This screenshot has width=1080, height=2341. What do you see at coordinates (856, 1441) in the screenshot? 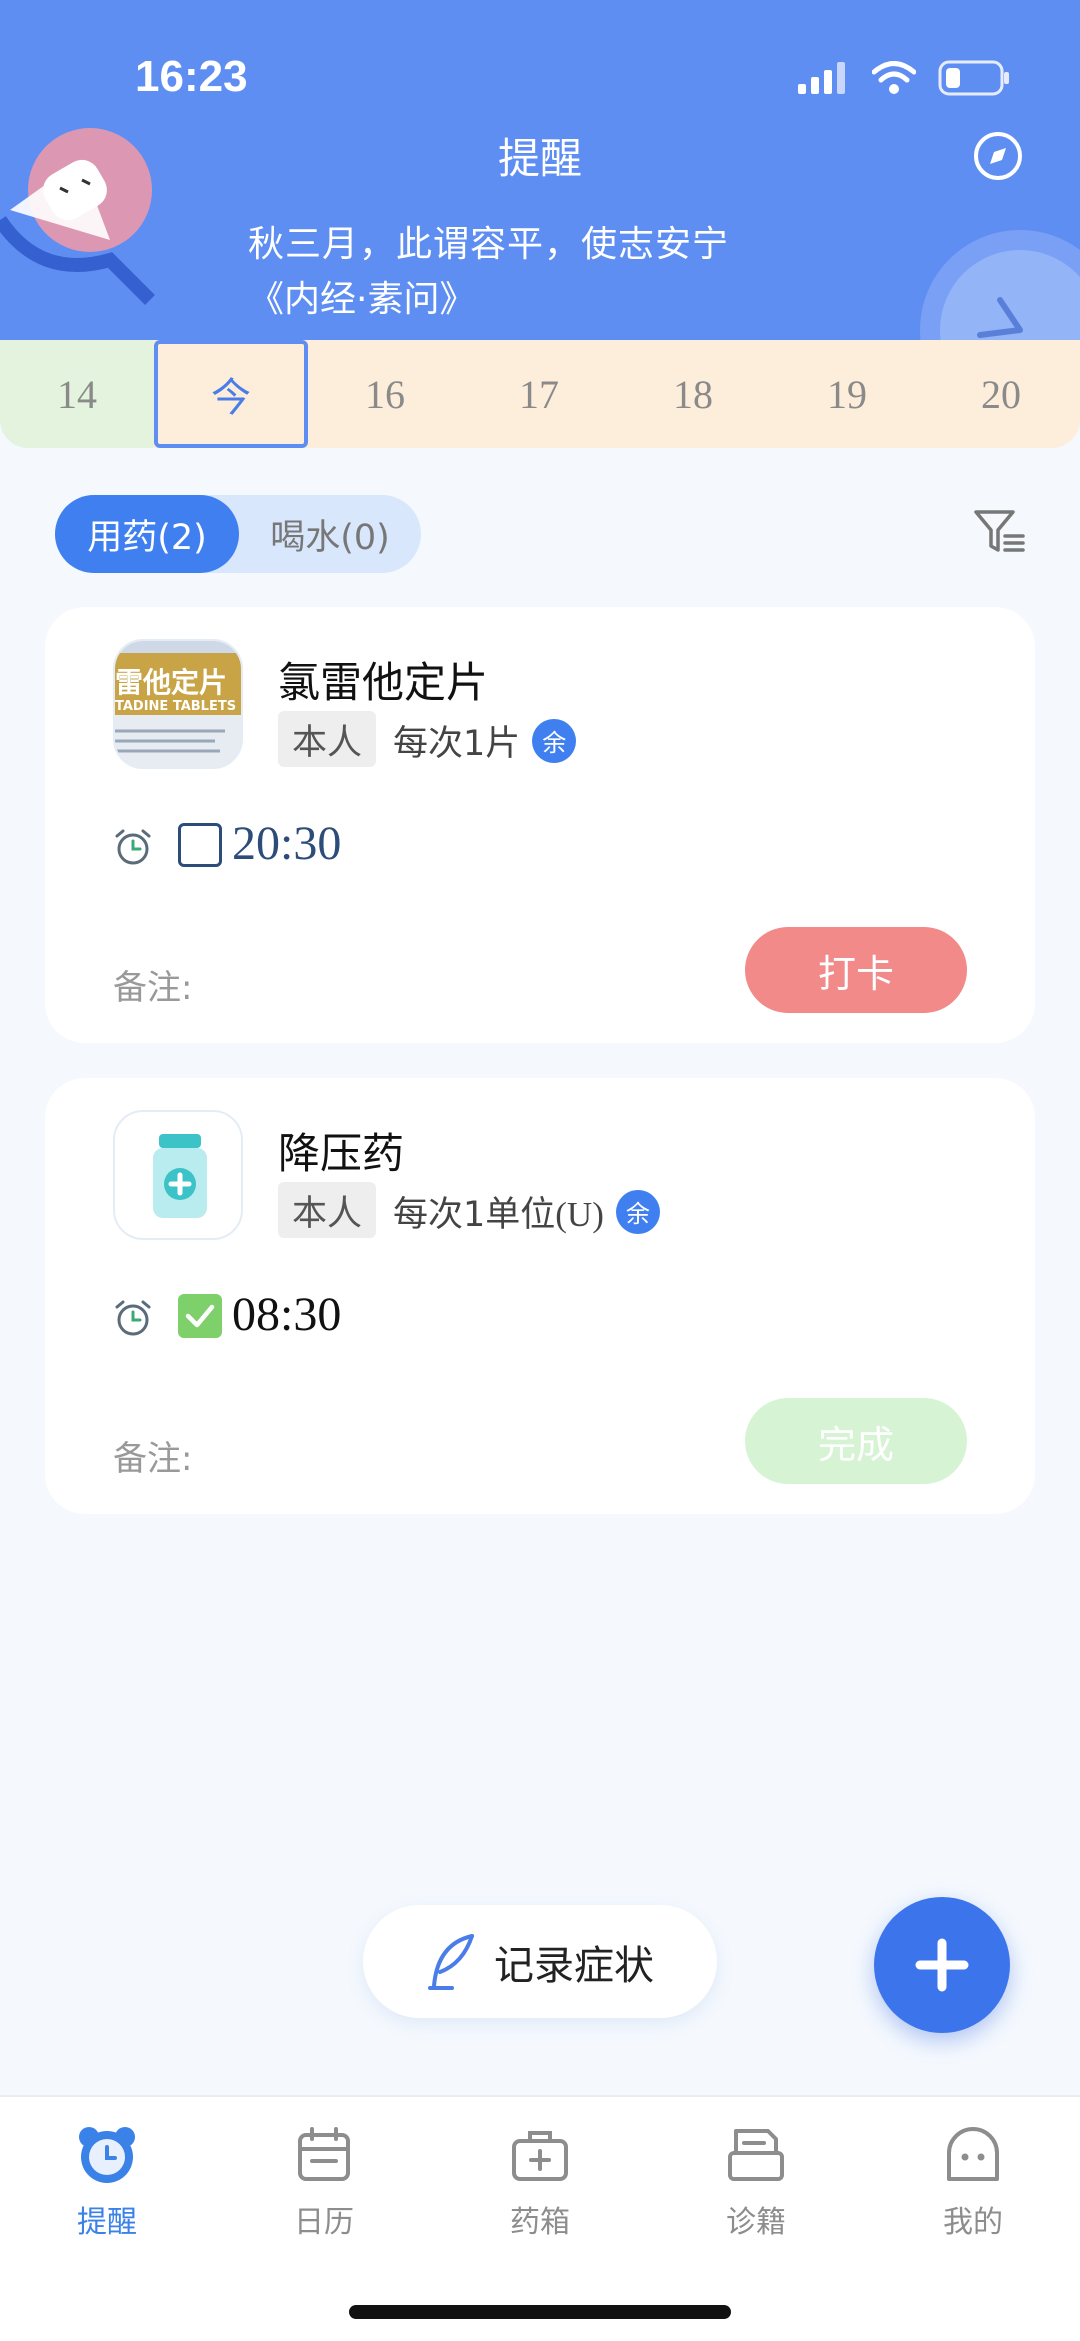
I see `done-button: 完成` at bounding box center [856, 1441].